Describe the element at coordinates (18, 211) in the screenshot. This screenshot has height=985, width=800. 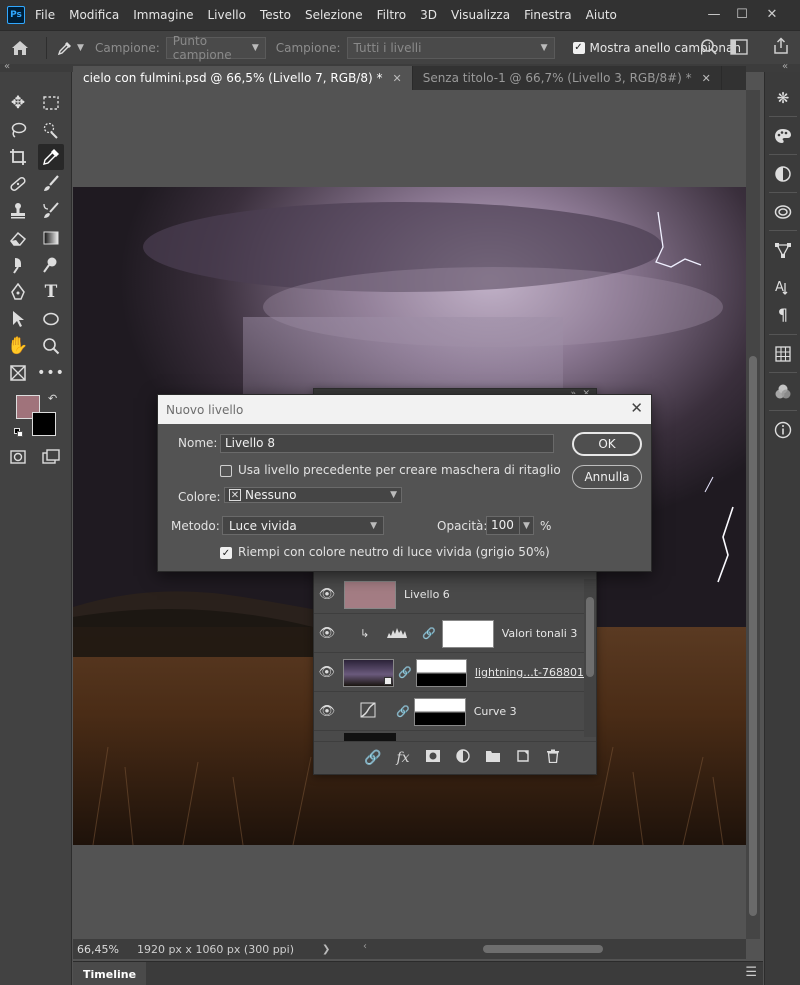
I see `clone-stamp-tool-icon` at that location.